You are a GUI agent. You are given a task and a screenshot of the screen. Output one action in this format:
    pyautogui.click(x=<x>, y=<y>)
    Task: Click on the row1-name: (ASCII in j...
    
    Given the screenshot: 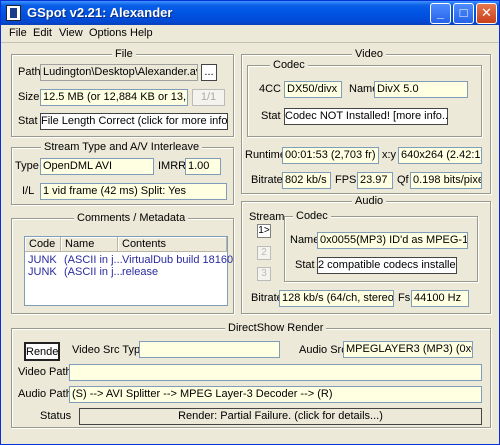 What is the action you would take?
    pyautogui.click(x=93, y=260)
    